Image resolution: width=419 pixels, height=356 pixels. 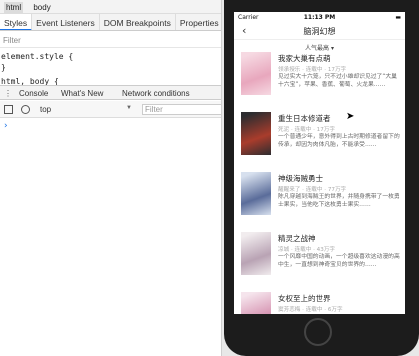 I want to click on tab-properties: Properties, so click(x=198, y=22).